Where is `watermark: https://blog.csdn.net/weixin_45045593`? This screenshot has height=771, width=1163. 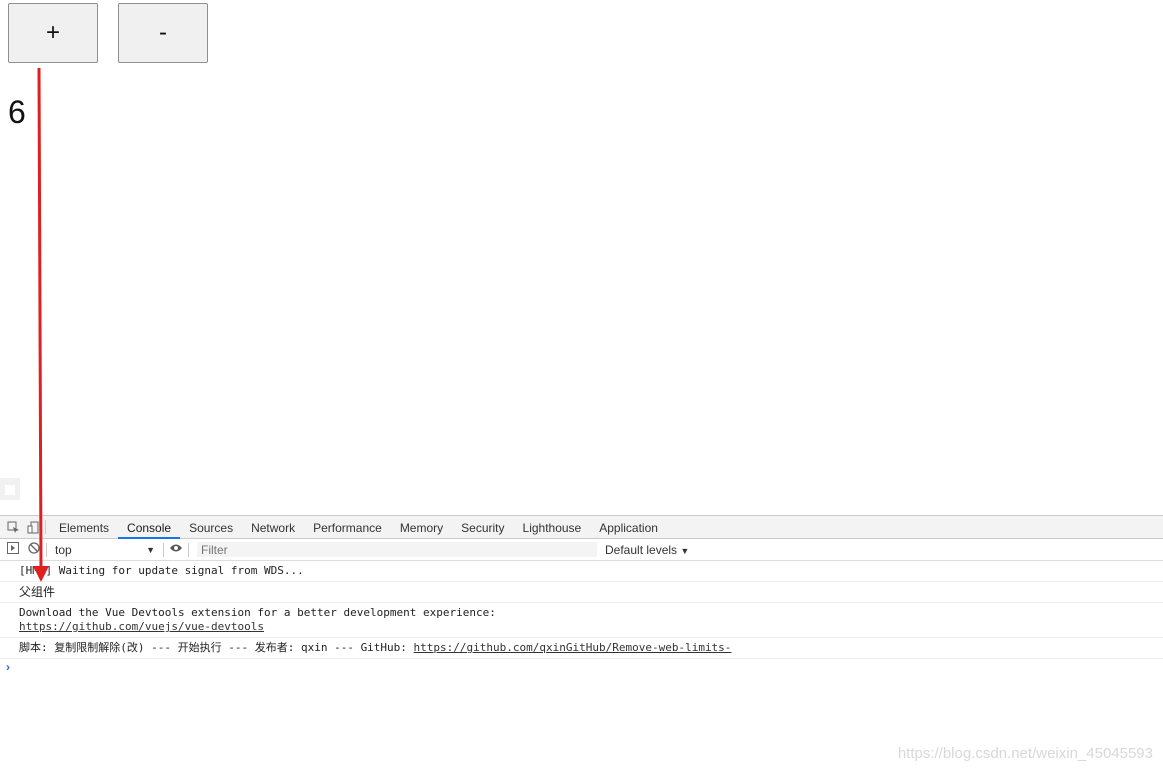
watermark: https://blog.csdn.net/weixin_45045593 is located at coordinates (1025, 753).